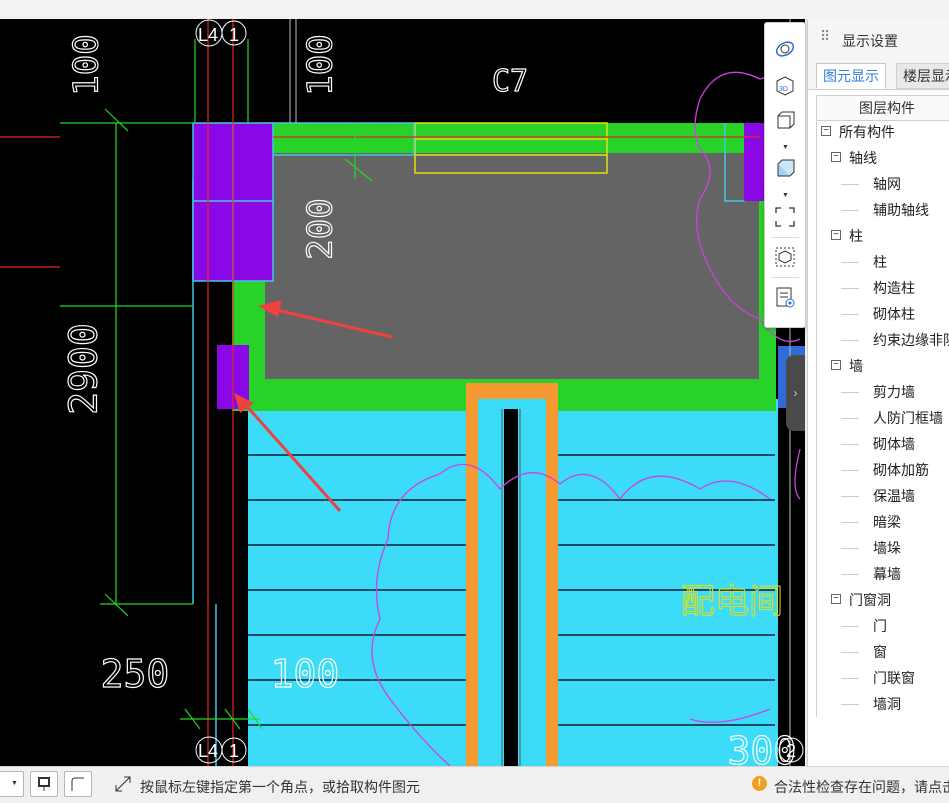 This screenshot has height=803, width=949. Describe the element at coordinates (894, 678) in the screenshot. I see `tree-item-label: 门联窗` at that location.